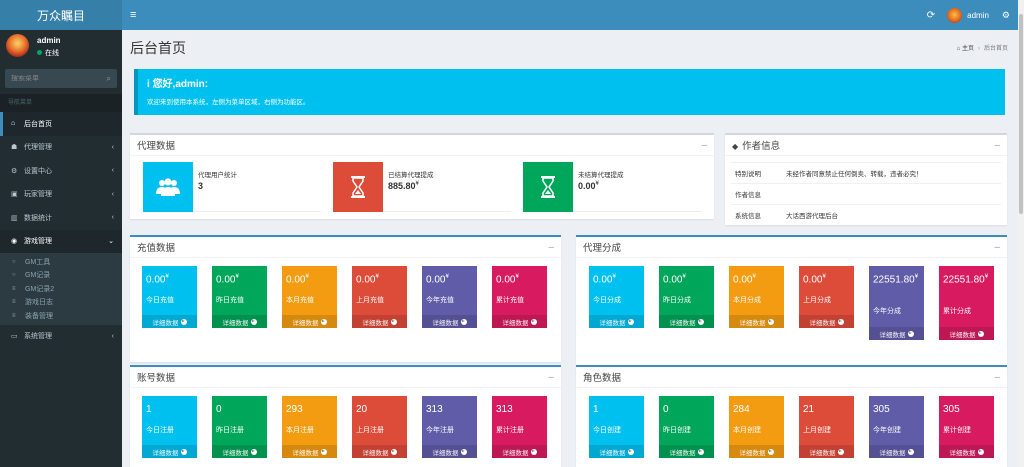 The image size is (1024, 467). What do you see at coordinates (112, 147) in the screenshot?
I see `chevron-left-icon: ‹` at bounding box center [112, 147].